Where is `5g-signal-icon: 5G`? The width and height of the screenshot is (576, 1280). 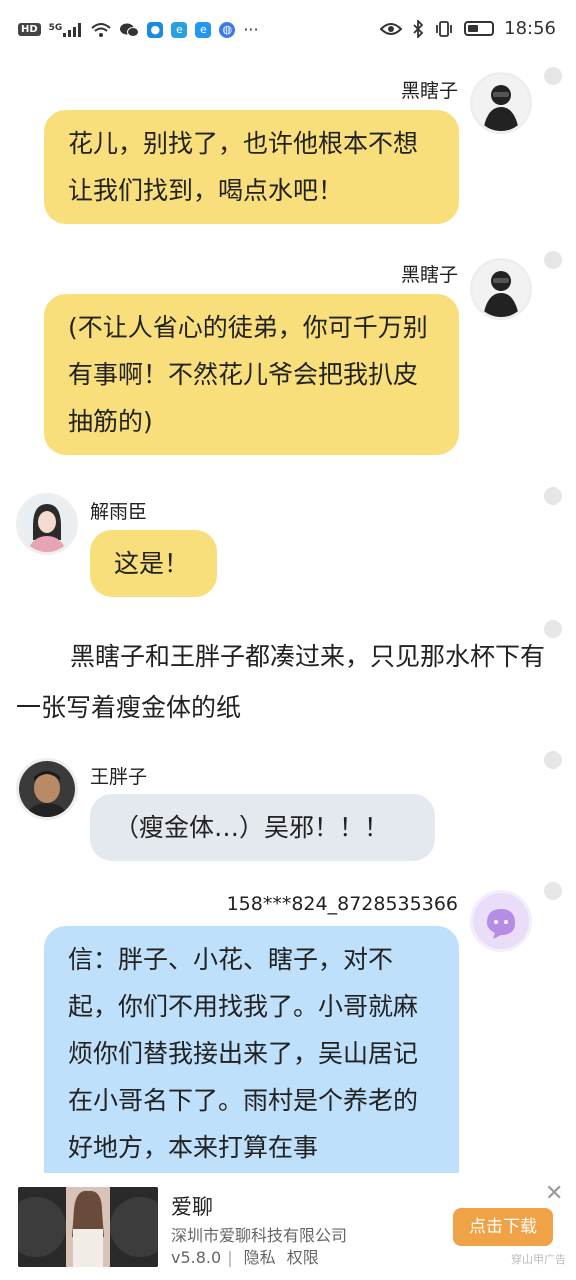 5g-signal-icon: 5G is located at coordinates (66, 29).